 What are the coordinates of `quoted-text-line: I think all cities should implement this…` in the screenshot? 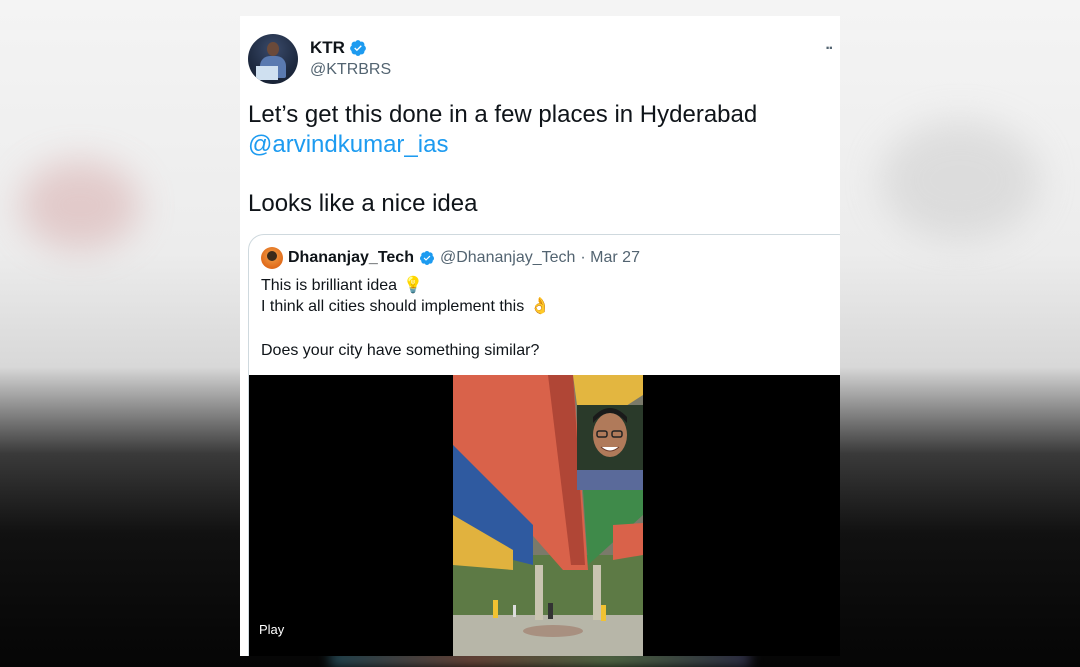 It's located at (406, 306).